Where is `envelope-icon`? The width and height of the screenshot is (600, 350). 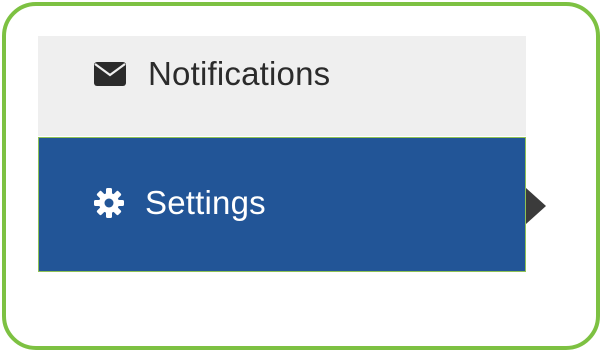 envelope-icon is located at coordinates (110, 74).